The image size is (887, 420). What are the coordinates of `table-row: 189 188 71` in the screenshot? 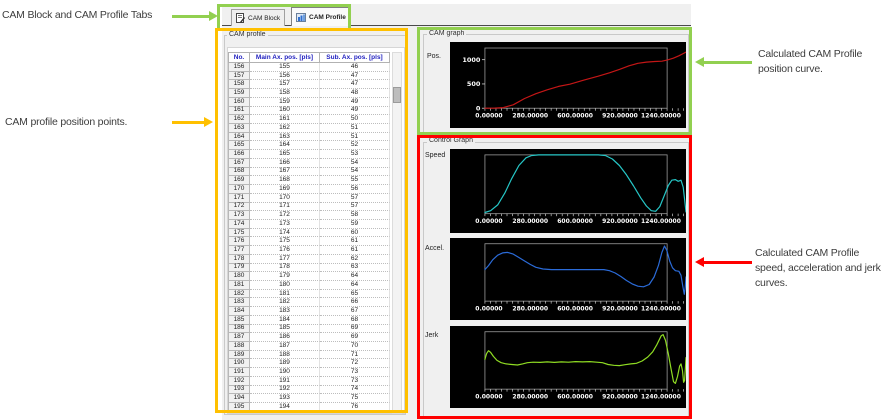 It's located at (309, 355).